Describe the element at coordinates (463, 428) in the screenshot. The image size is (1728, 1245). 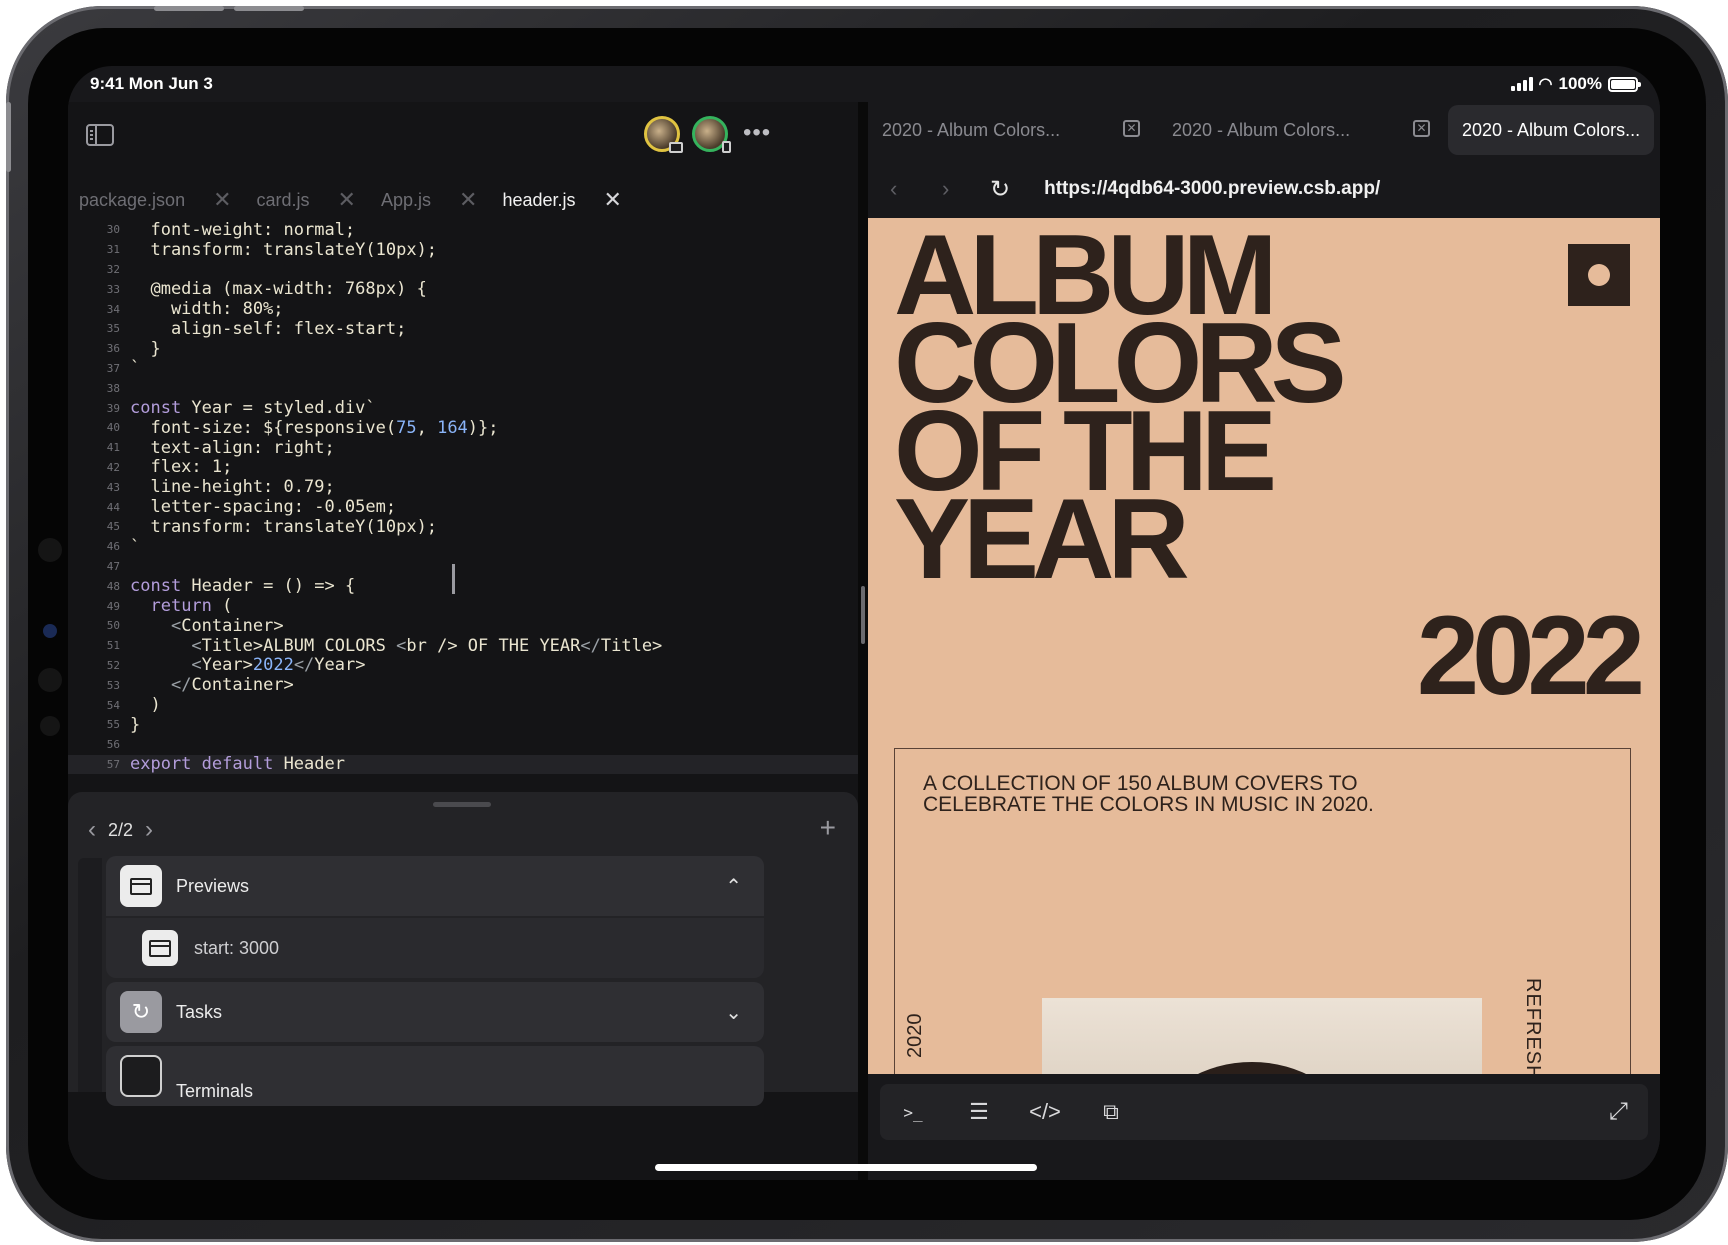
I see `code-line: 40 font-size: ${responsive(75, 164)};` at that location.